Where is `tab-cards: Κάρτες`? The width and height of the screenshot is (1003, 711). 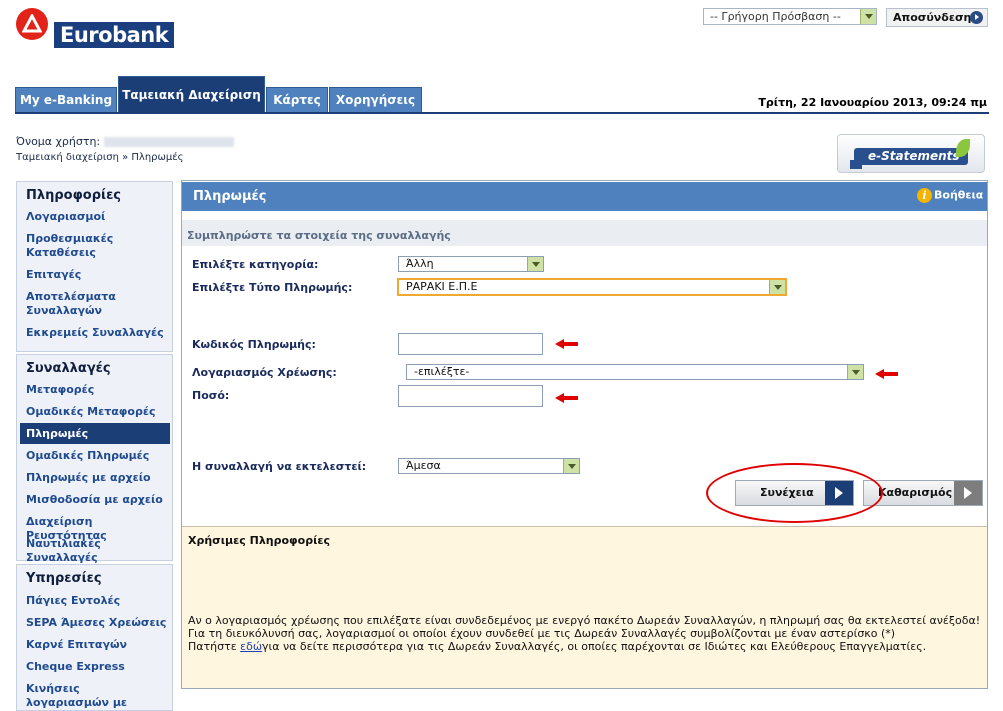
tab-cards: Κάρτες is located at coordinates (297, 100).